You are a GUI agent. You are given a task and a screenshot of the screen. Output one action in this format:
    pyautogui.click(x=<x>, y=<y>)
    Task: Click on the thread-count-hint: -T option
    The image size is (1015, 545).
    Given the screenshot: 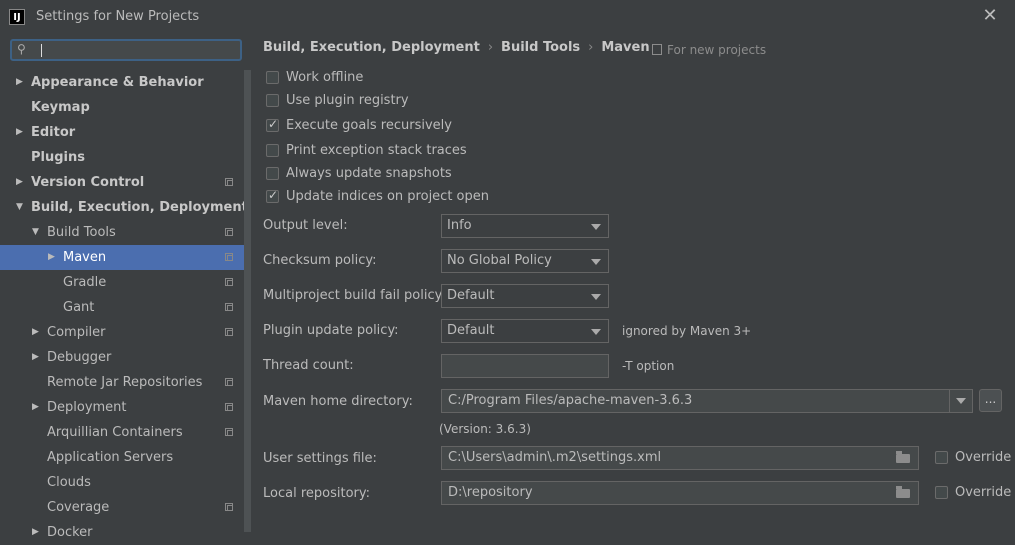 What is the action you would take?
    pyautogui.click(x=648, y=366)
    